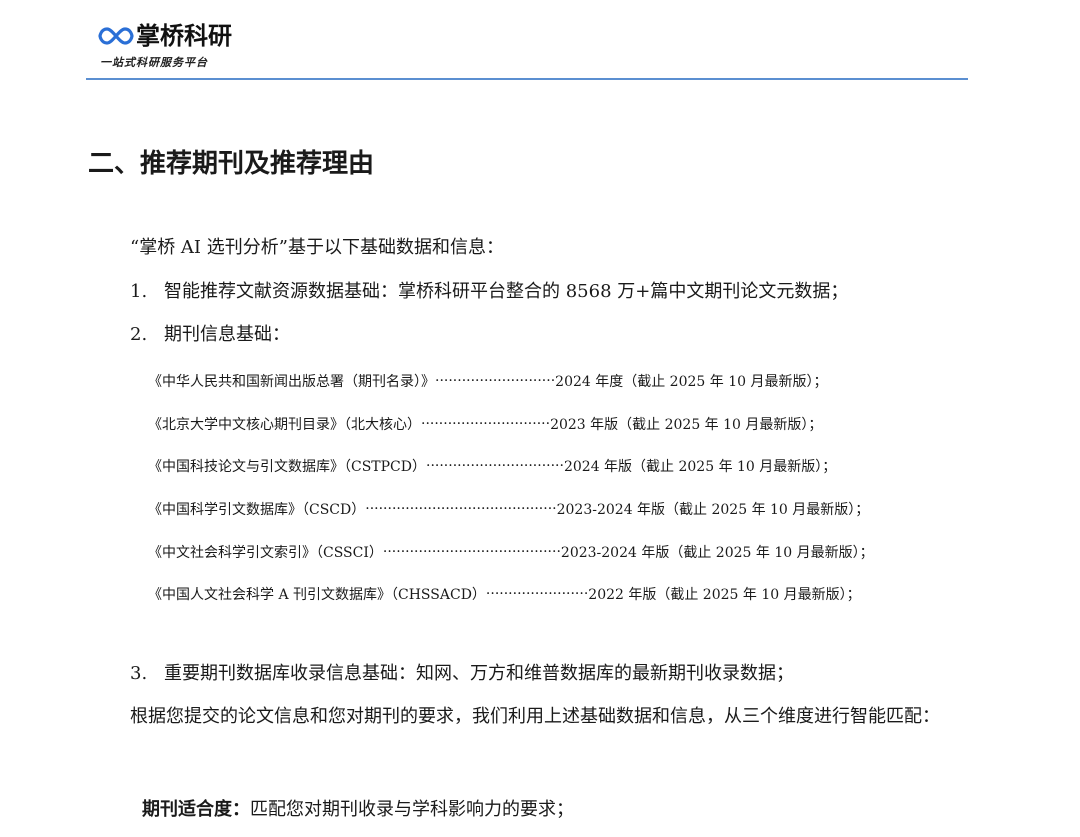 The image size is (1080, 837). What do you see at coordinates (139, 334) in the screenshot?
I see `list-item-number: 2.` at bounding box center [139, 334].